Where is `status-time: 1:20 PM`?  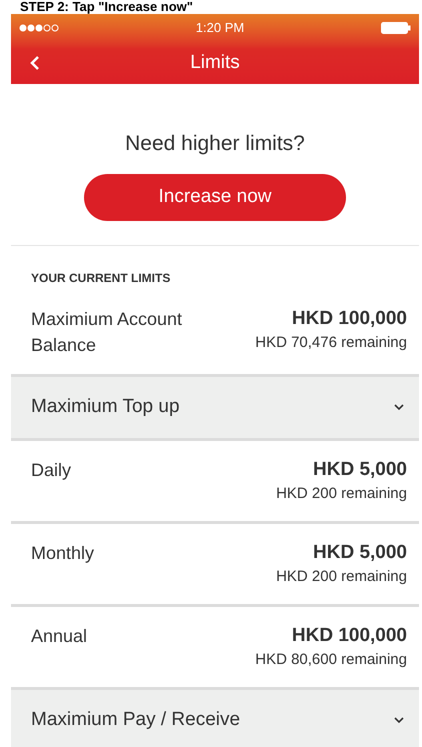
status-time: 1:20 PM is located at coordinates (220, 28).